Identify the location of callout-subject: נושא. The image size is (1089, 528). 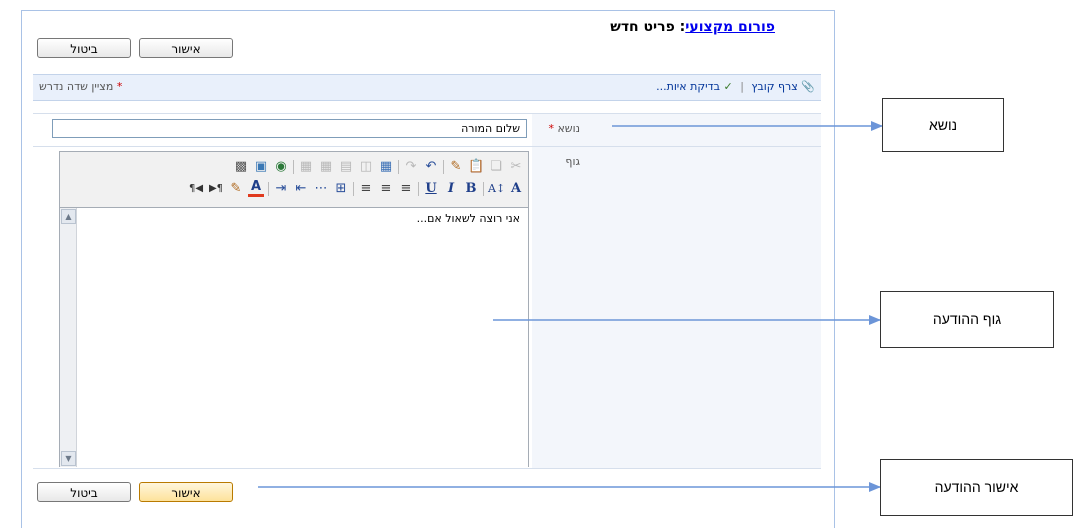
(943, 125).